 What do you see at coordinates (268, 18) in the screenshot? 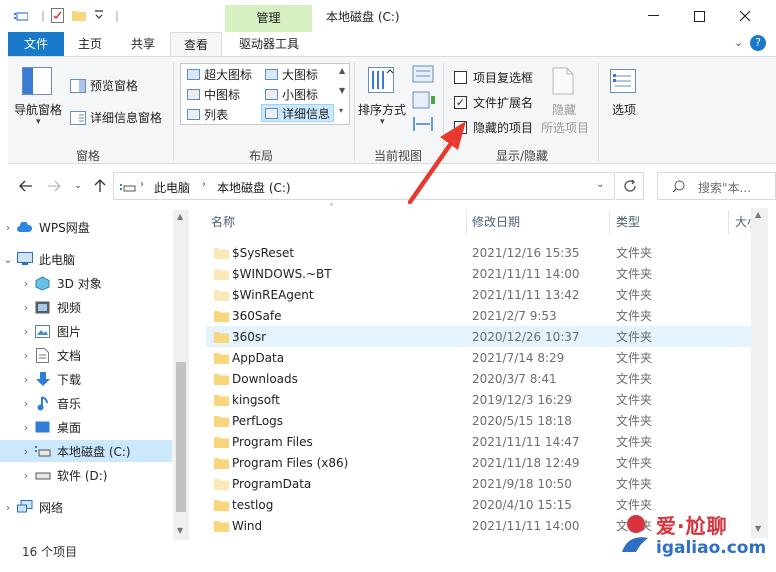
I see `manage-context-tab: 管理` at bounding box center [268, 18].